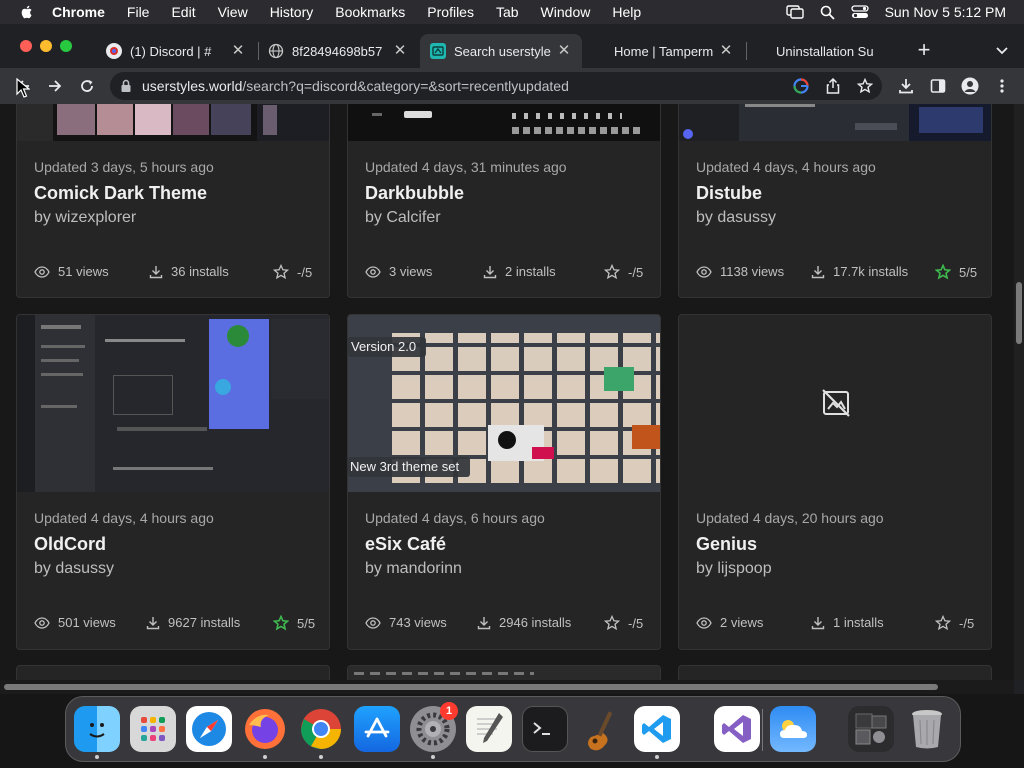 The image size is (1024, 768). I want to click on style-name: Darkbubble, so click(414, 193).